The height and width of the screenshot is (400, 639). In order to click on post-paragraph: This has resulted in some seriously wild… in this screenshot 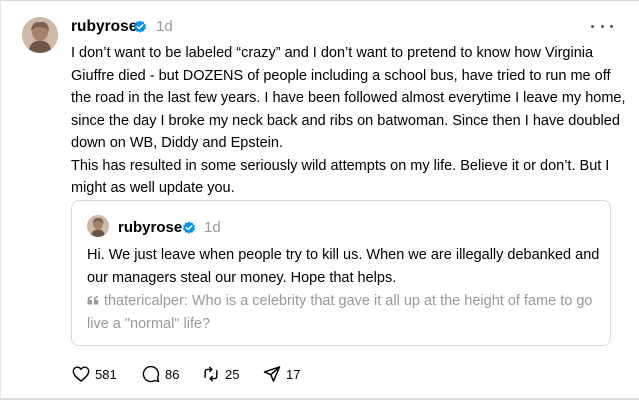, I will do `click(340, 177)`.